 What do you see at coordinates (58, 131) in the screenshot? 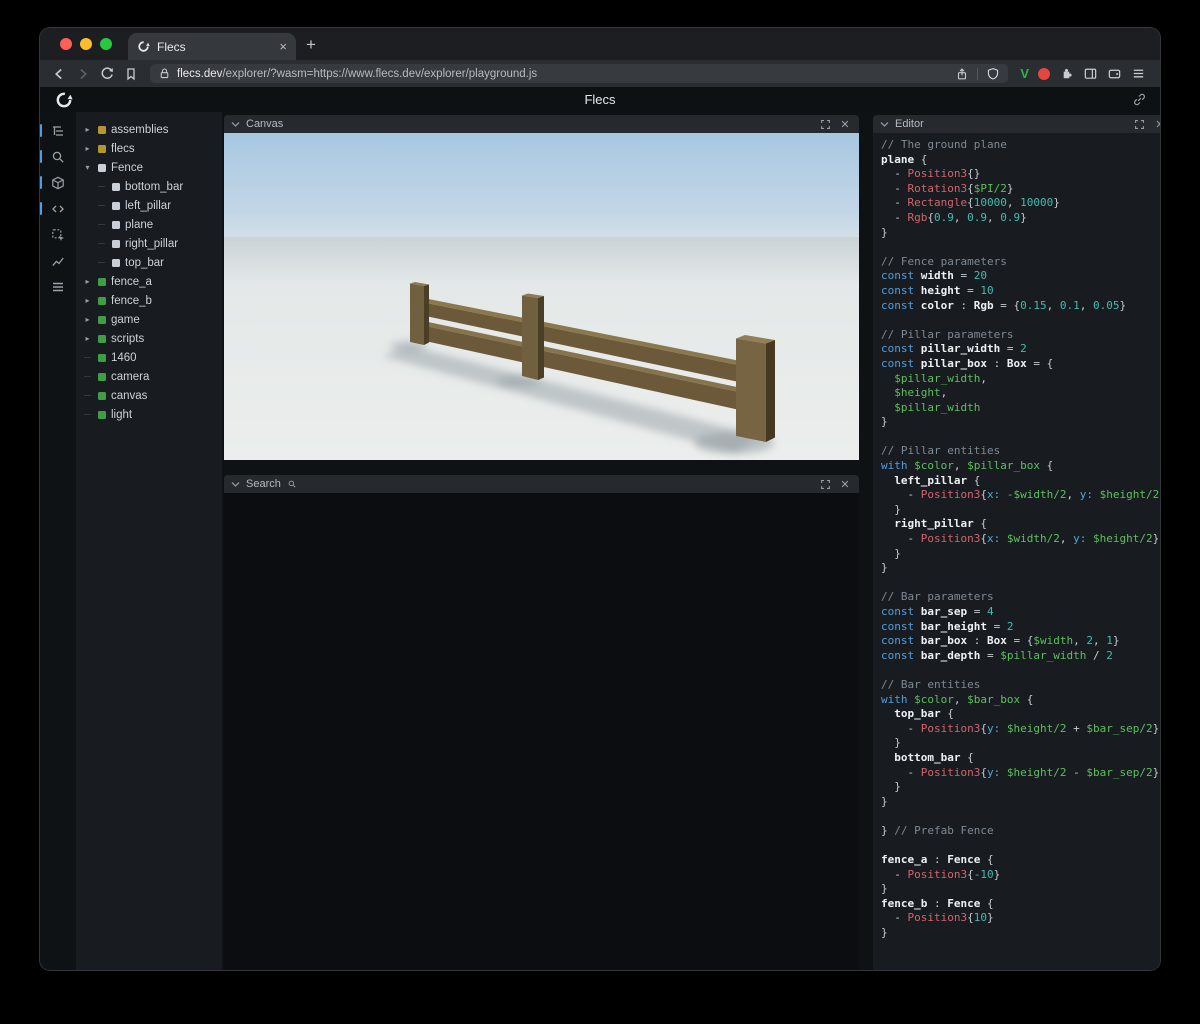
I see `sidebar-icon-tree` at bounding box center [58, 131].